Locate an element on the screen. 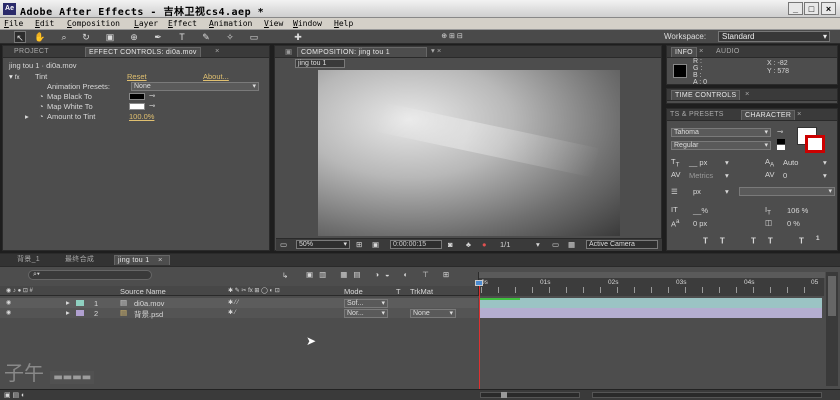 This screenshot has width=840, height=400. layer-row: ◉ ▸ 2 ▤ 背景.psd ✱ ⁄ Nor... ▾ None ▾ is located at coordinates (239, 314).